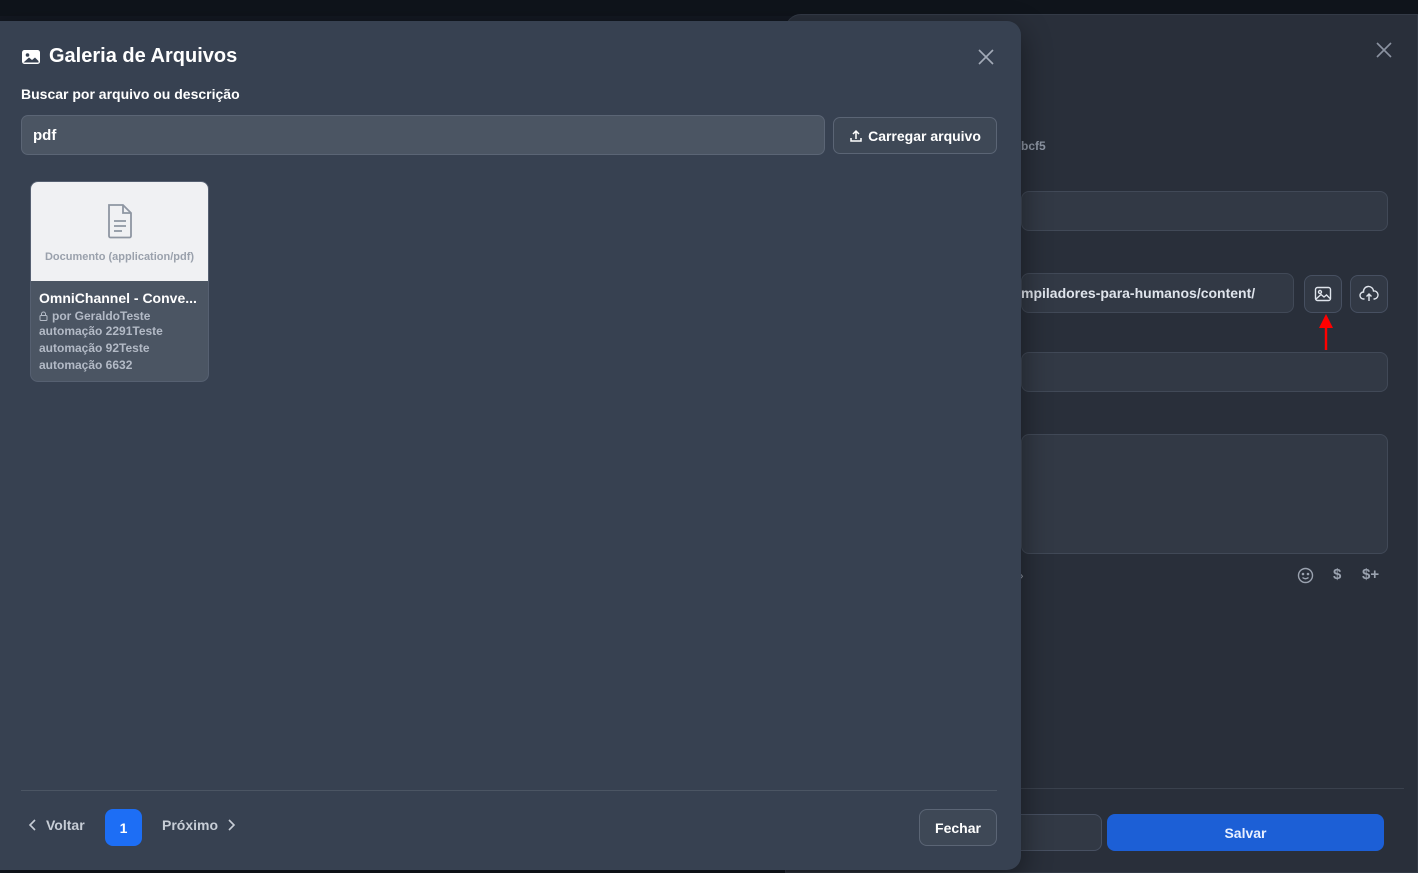 The width and height of the screenshot is (1418, 873). I want to click on modal-title-text: Galeria de Arquivos, so click(143, 56).